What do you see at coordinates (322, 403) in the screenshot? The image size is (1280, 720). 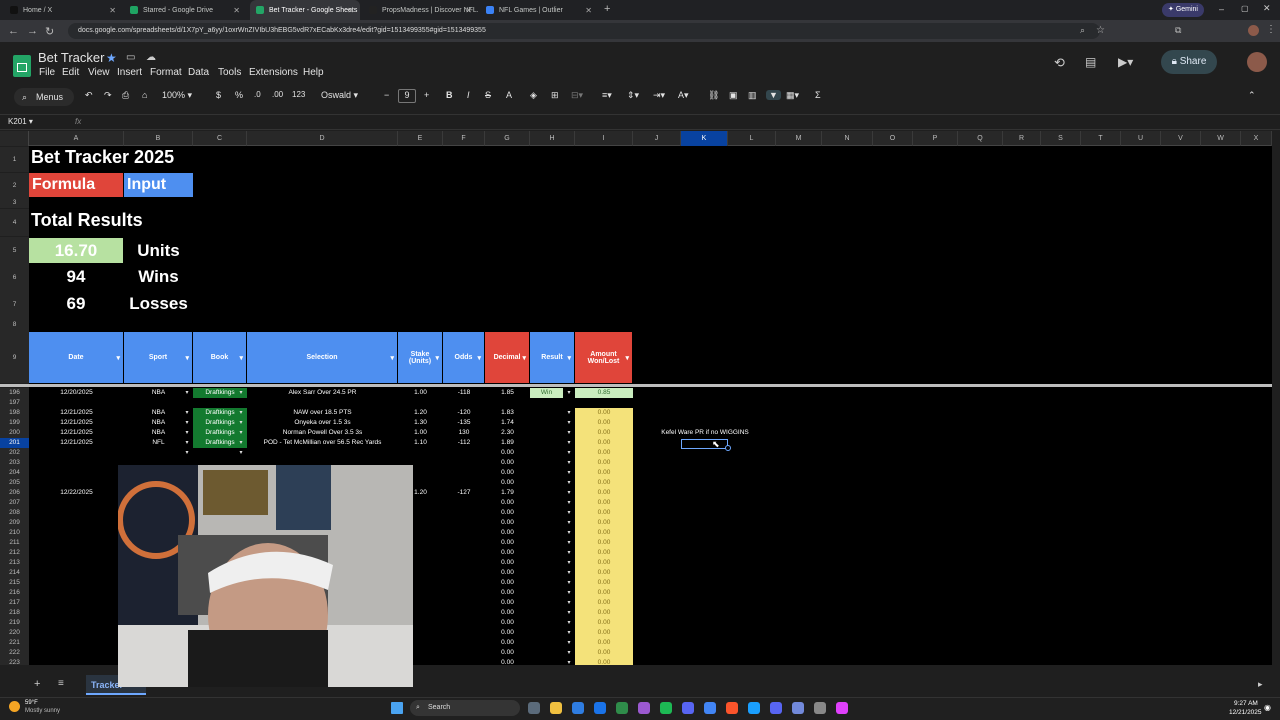 I see `cell-sel` at bounding box center [322, 403].